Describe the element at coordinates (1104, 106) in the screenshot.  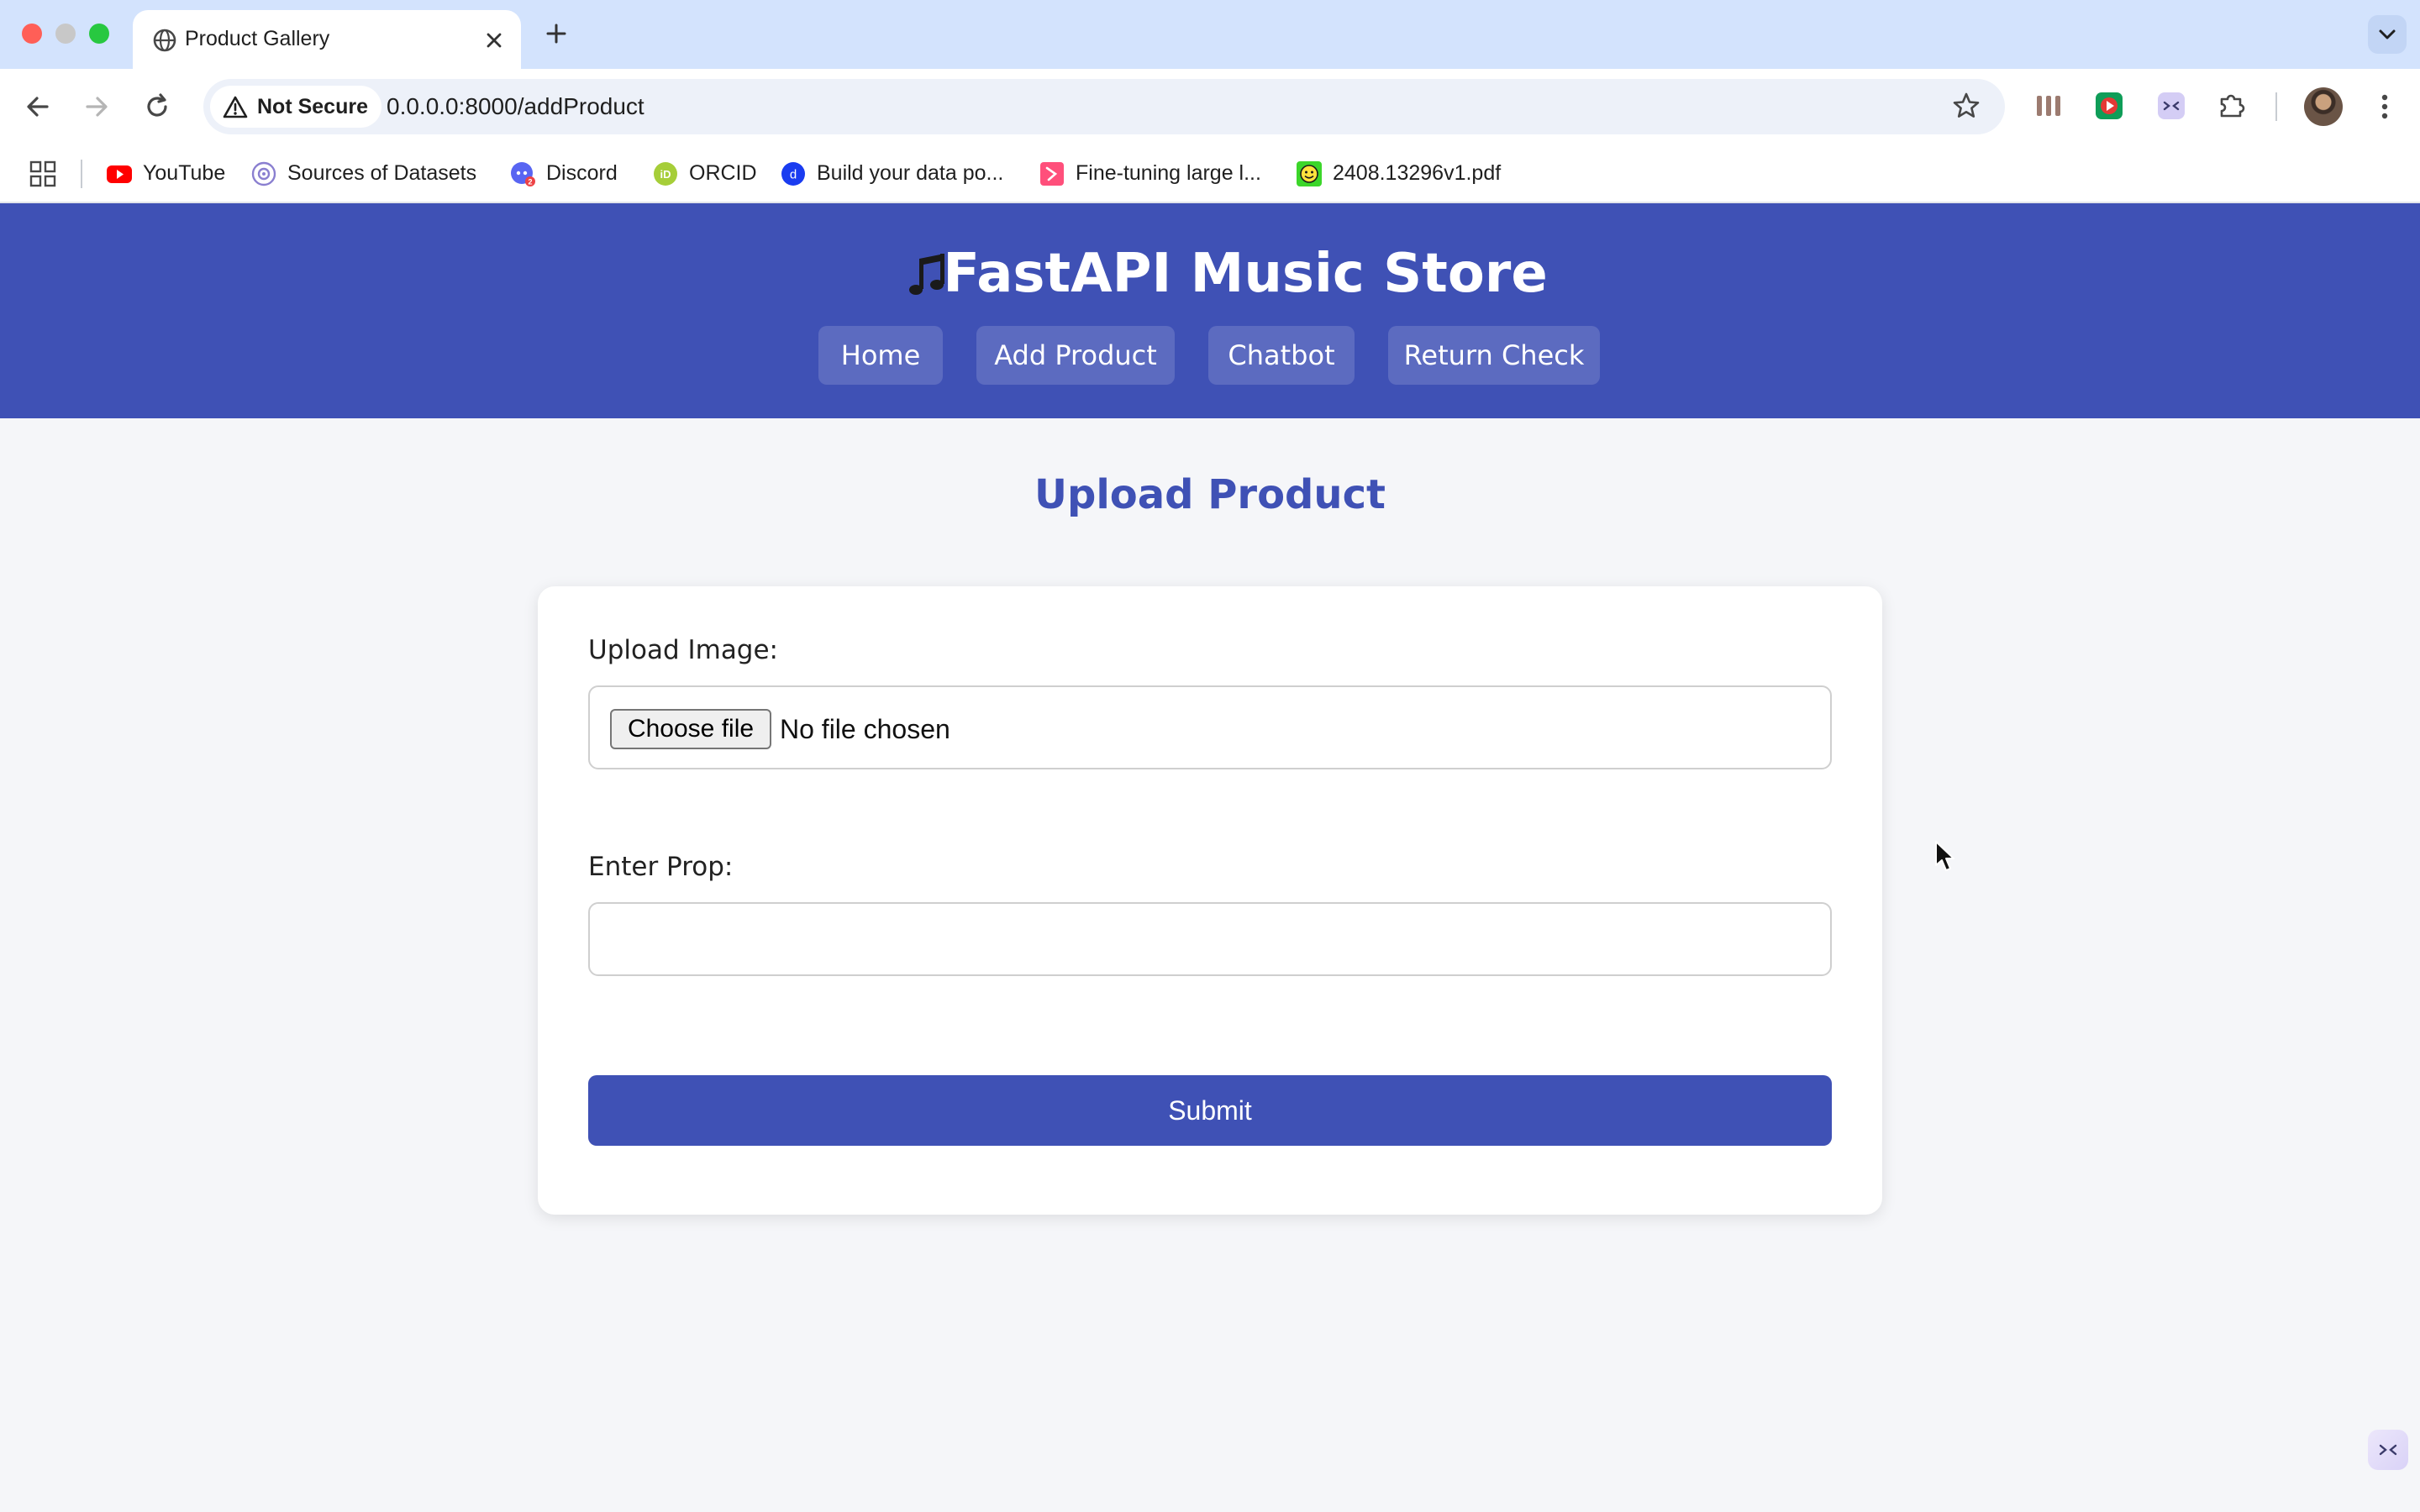
I see `address-bar: Not Secure 0.0.0.0:8000/addProduct` at that location.